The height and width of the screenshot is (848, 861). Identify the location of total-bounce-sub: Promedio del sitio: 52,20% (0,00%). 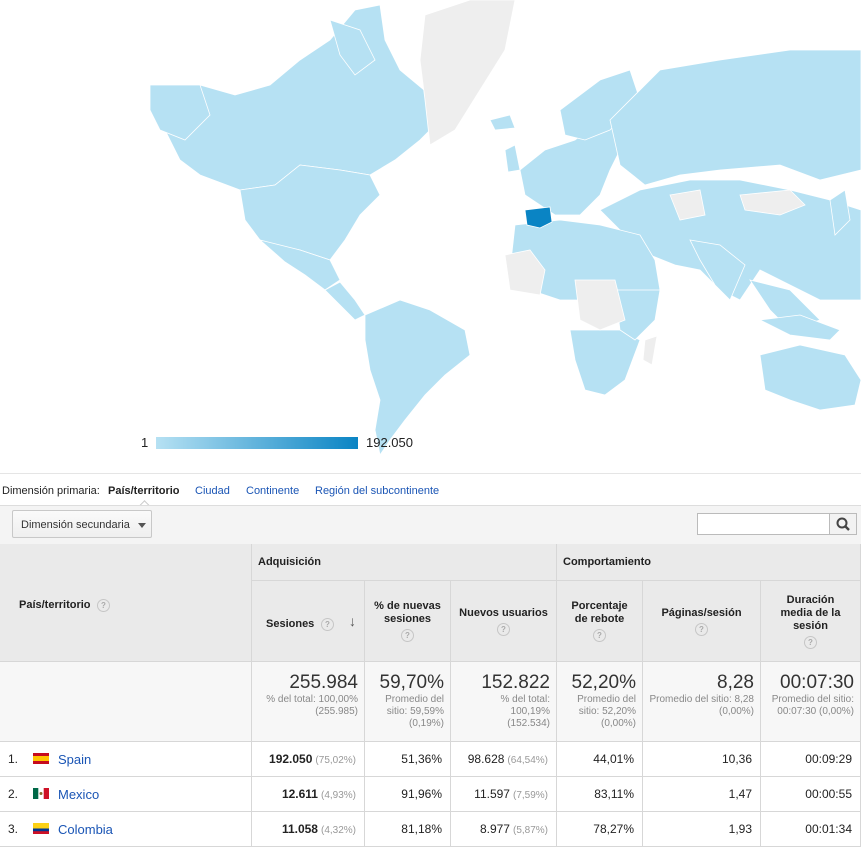
(606, 711).